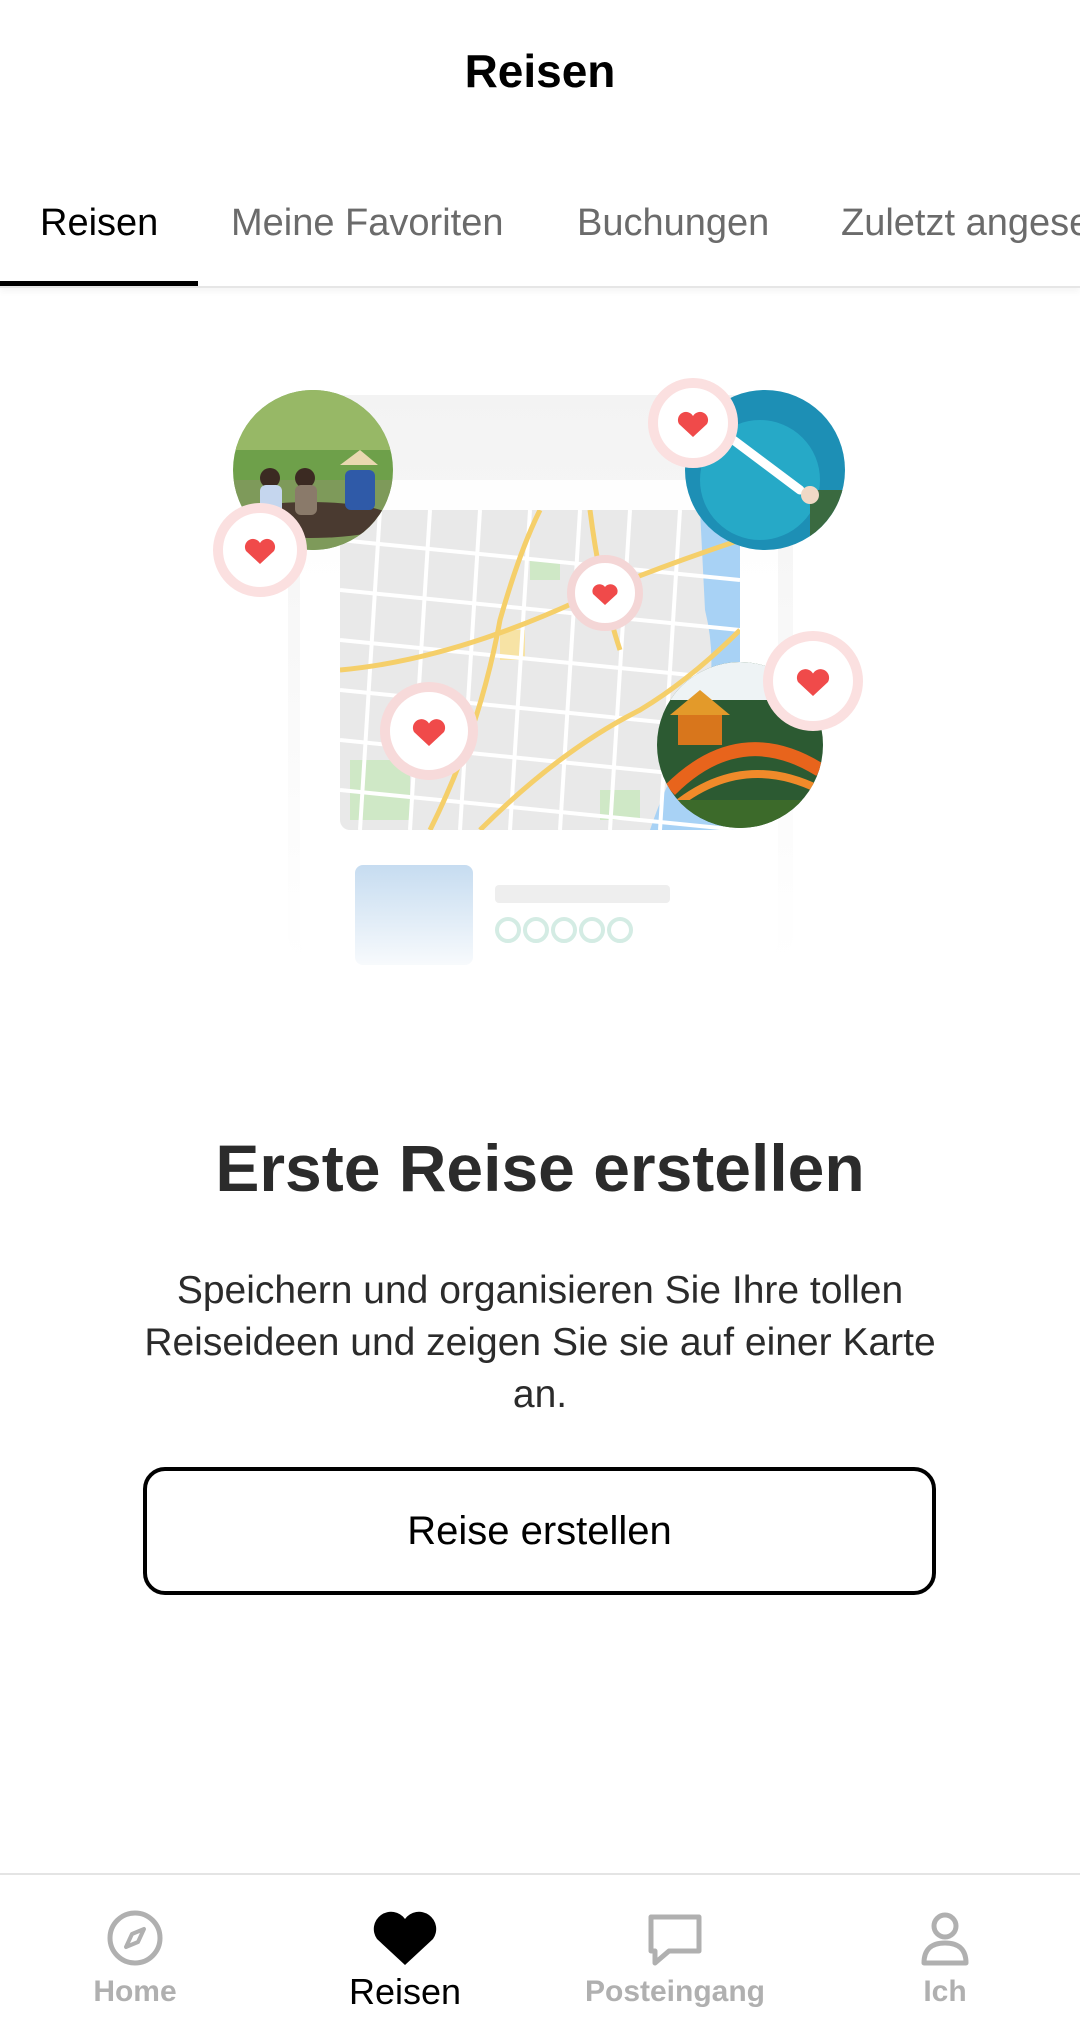 This screenshot has width=1080, height=2025. I want to click on top-app-bar: Reisen, so click(540, 75).